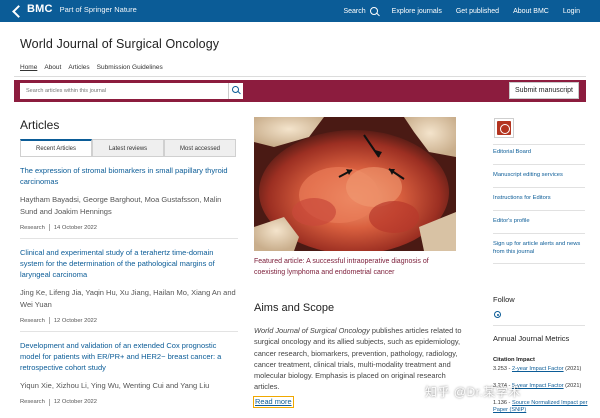 The width and height of the screenshot is (600, 418). What do you see at coordinates (98, 9) in the screenshot?
I see `springer-nature-tagline: Part of Springer Nature` at bounding box center [98, 9].